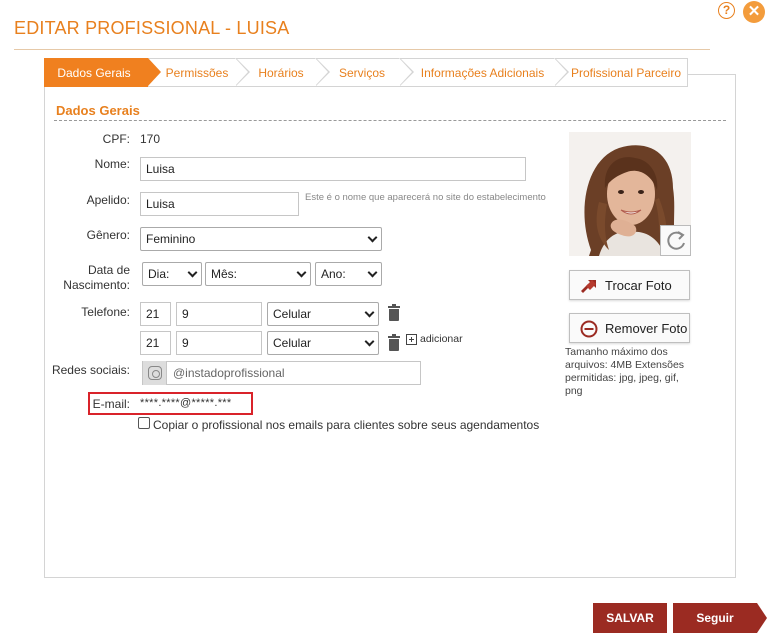  I want to click on tab-permissoes: Permissões, so click(192, 72).